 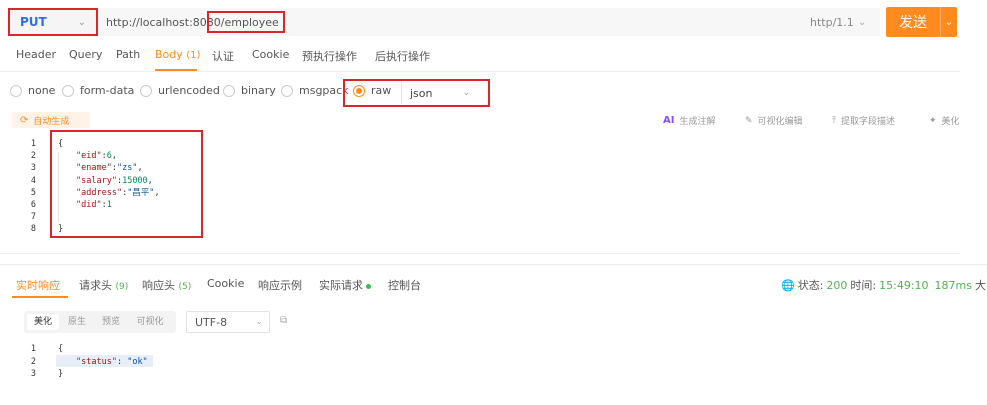 What do you see at coordinates (950, 122) in the screenshot?
I see `beautify-label: 美化` at bounding box center [950, 122].